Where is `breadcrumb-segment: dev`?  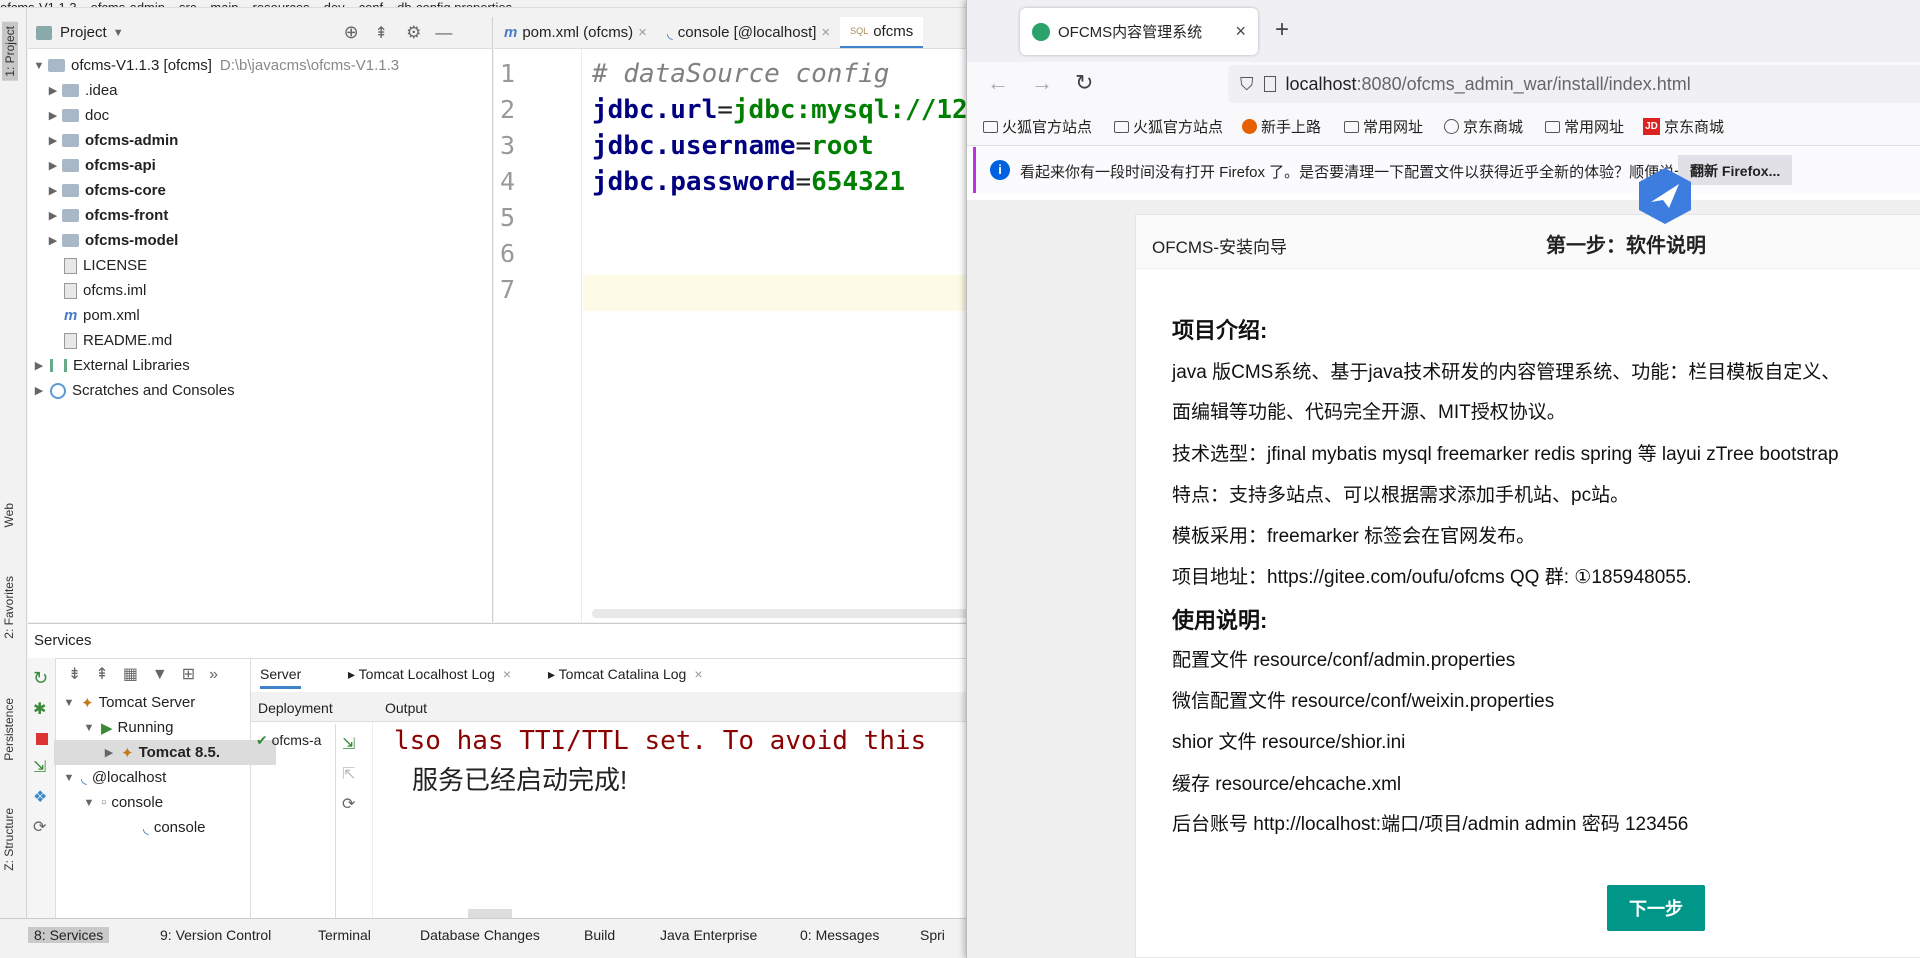 breadcrumb-segment: dev is located at coordinates (334, 3).